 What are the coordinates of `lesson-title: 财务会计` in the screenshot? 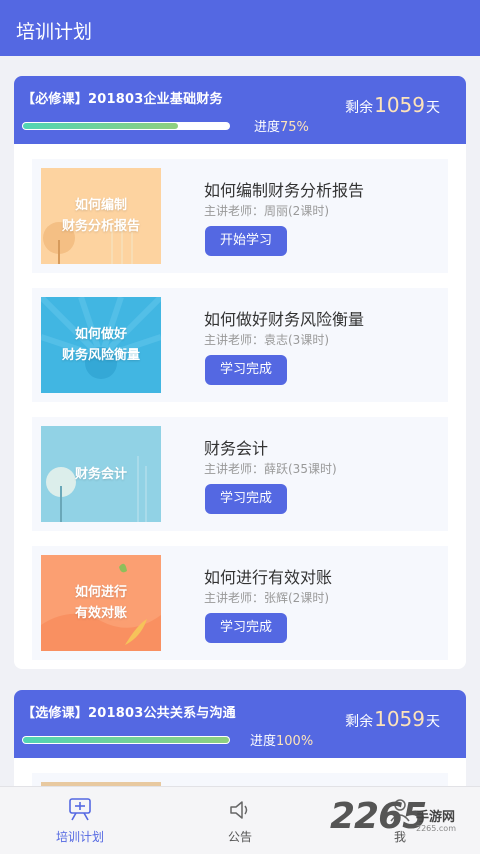 It's located at (236, 447).